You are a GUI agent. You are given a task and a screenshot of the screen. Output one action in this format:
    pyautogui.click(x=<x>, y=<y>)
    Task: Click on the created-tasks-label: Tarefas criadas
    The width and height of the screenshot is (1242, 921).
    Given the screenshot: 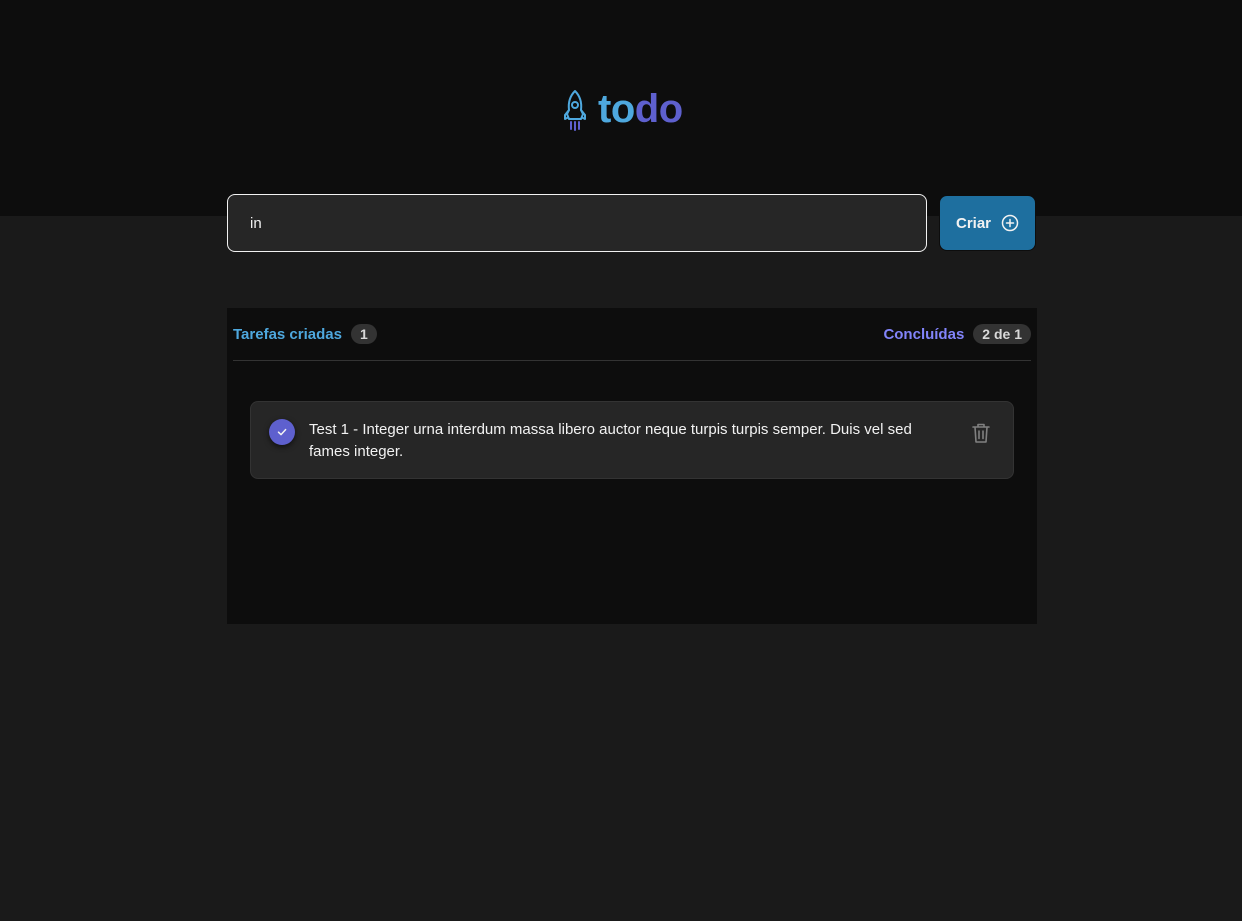 What is the action you would take?
    pyautogui.click(x=287, y=334)
    